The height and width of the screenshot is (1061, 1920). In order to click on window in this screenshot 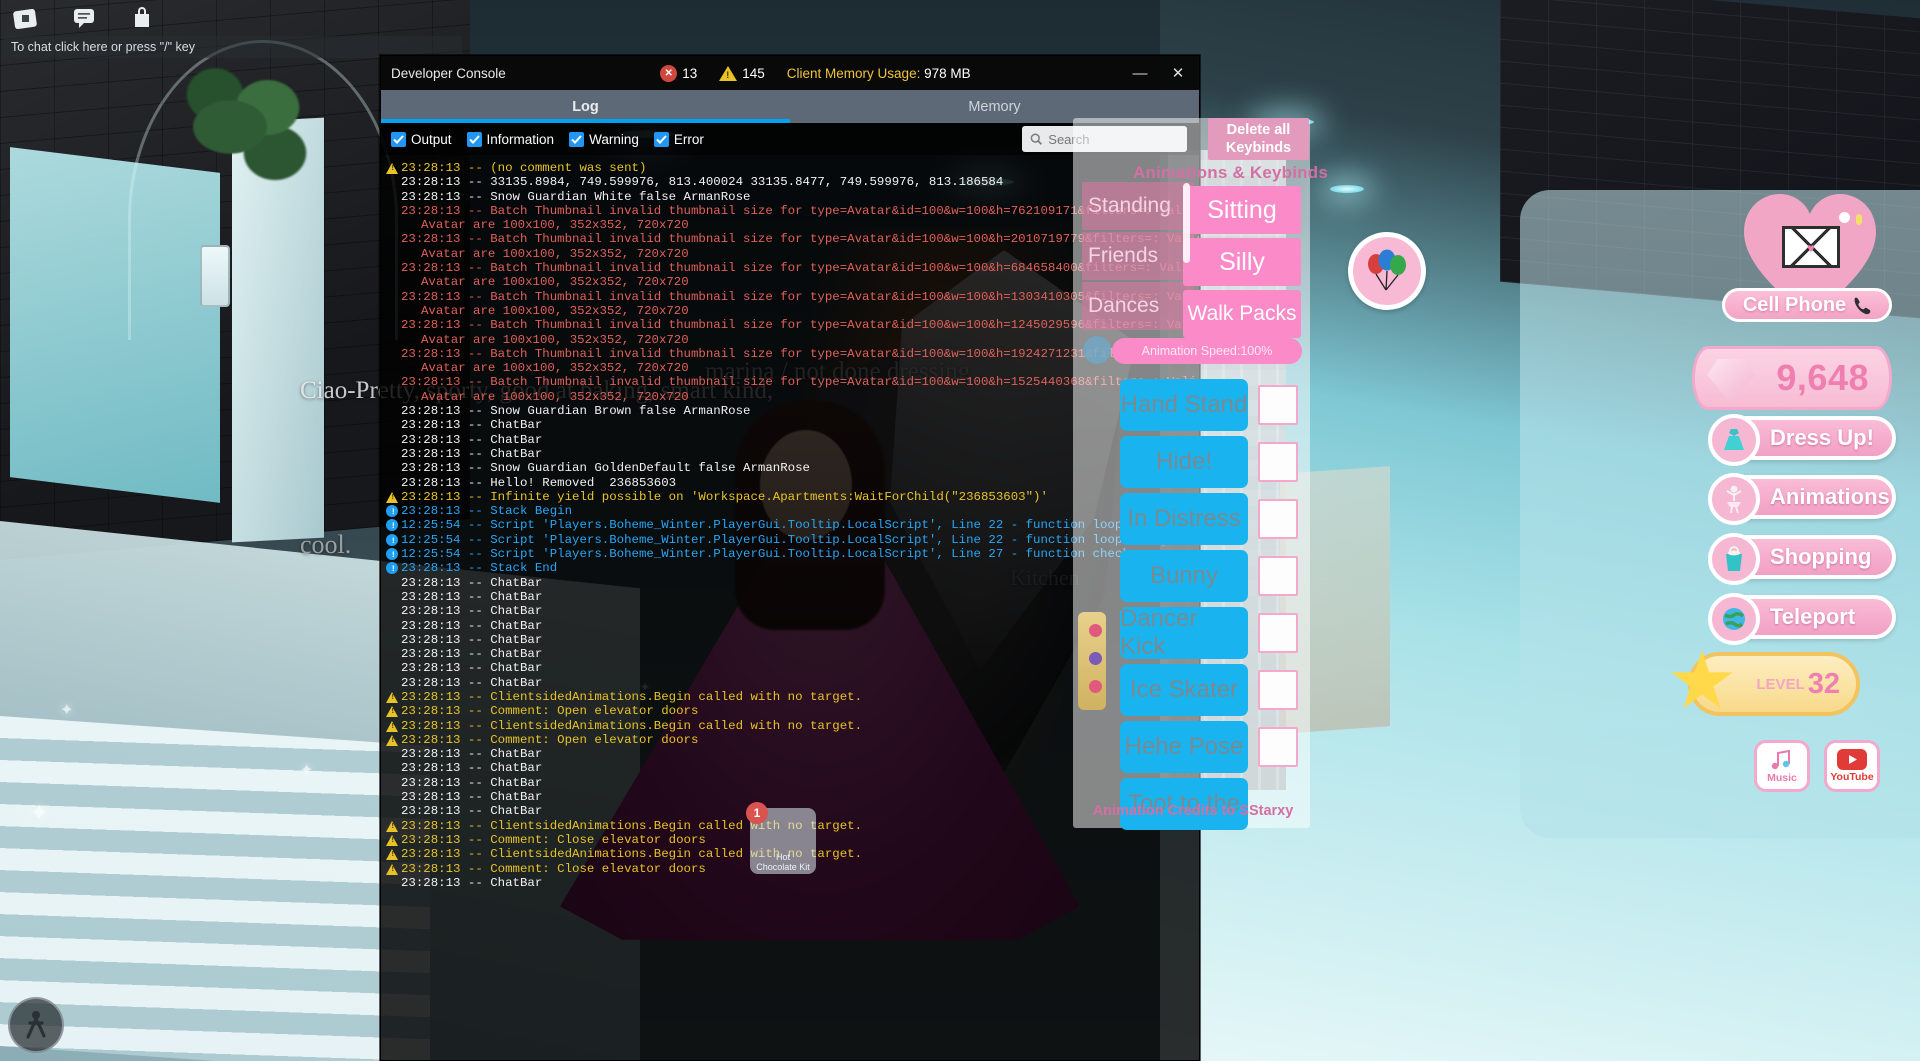, I will do `click(215, 276)`.